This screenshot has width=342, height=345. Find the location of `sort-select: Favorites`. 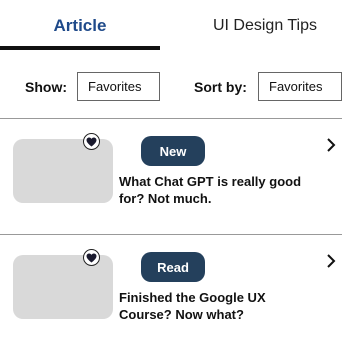

sort-select: Favorites is located at coordinates (300, 86).